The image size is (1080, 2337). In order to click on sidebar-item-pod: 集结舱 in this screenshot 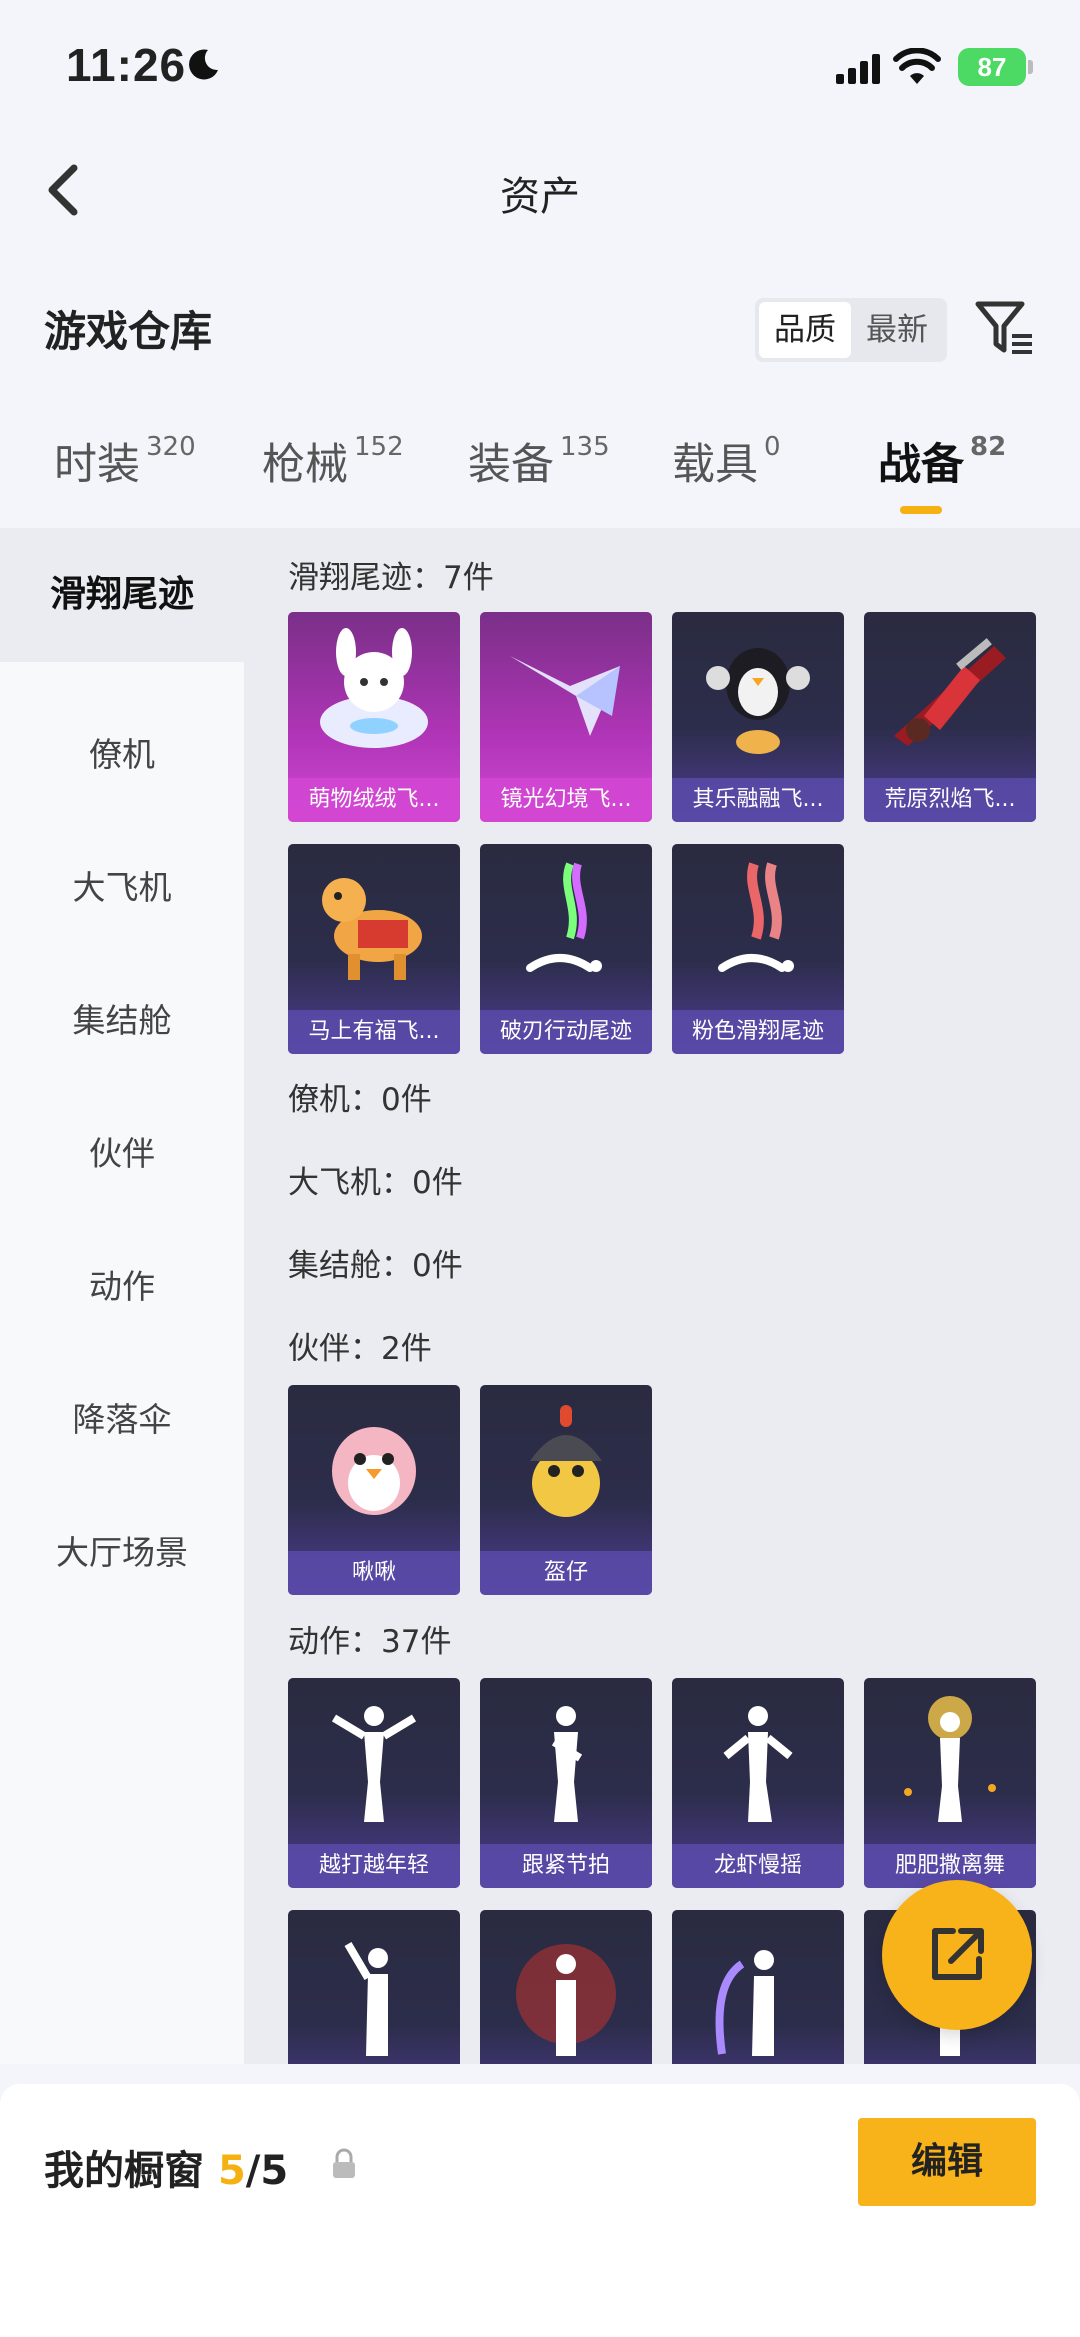, I will do `click(122, 1018)`.